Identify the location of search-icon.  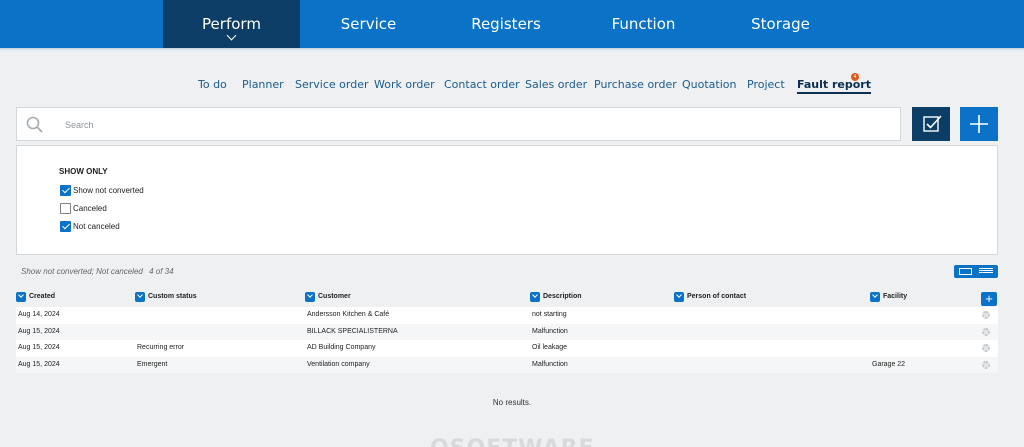
(34, 124).